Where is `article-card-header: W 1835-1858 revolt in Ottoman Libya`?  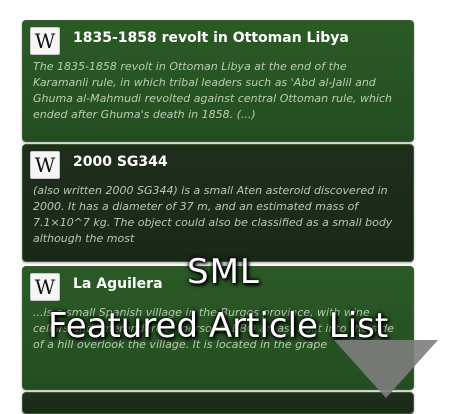
article-card-header: W 1835-1858 revolt in Ottoman Libya is located at coordinates (218, 39).